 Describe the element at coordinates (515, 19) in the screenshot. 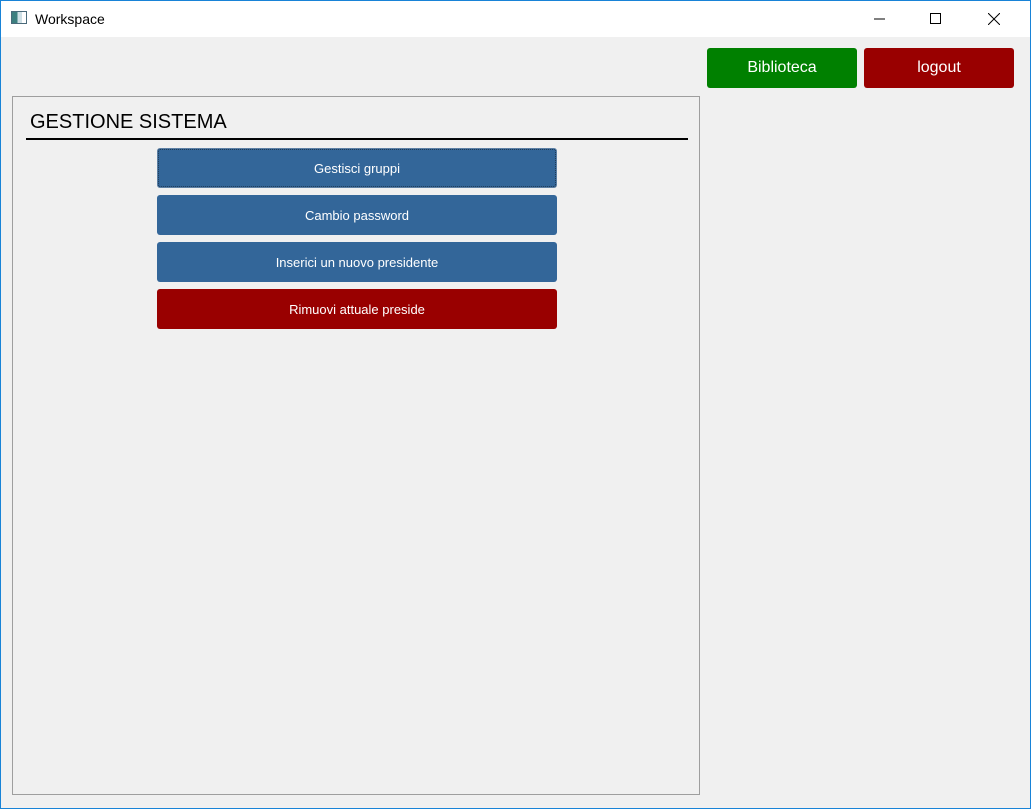

I see `title-bar: Workspace` at that location.